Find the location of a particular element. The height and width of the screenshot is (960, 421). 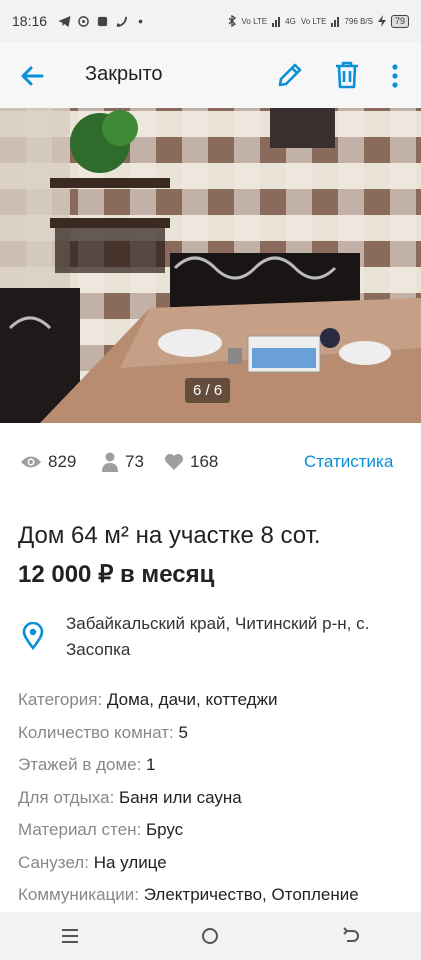

listing-title: Дом 64 м² на участке 8 сот. is located at coordinates (169, 535).